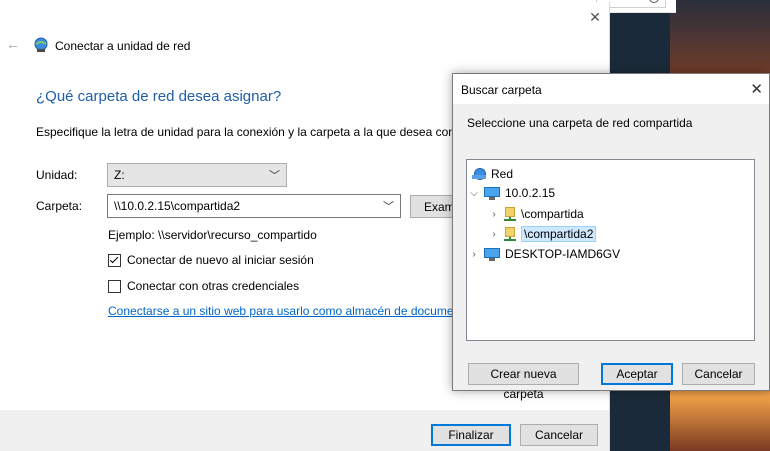 The image size is (770, 451). I want to click on dialog-description: Seleccione una carpeta de red compartida, so click(580, 123).